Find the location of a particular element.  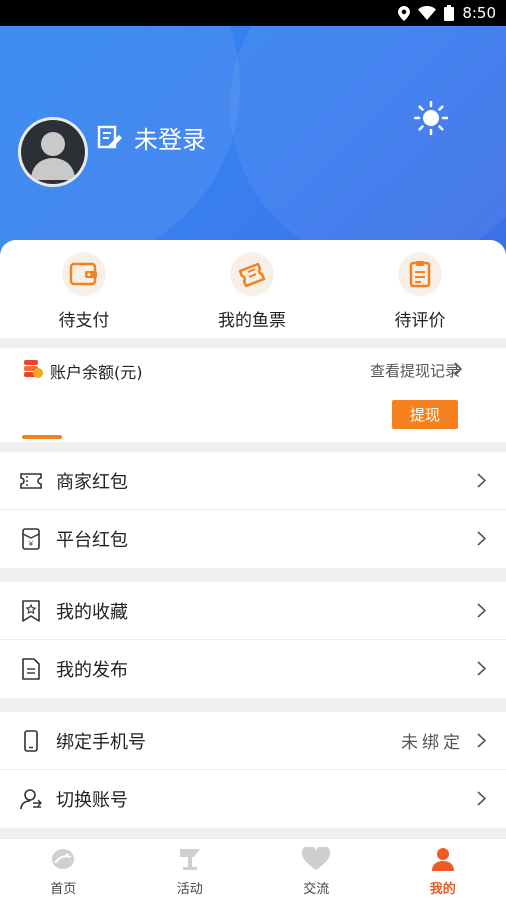

menu-label: 商家红包 is located at coordinates (92, 482).